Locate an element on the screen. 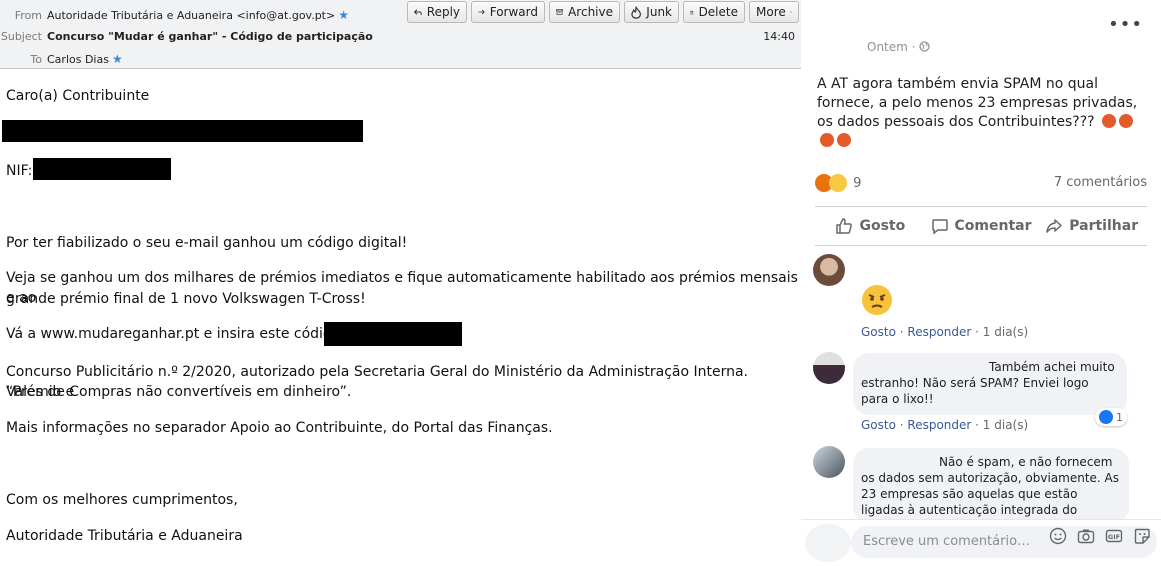  gif-icon: GIF is located at coordinates (1114, 536).